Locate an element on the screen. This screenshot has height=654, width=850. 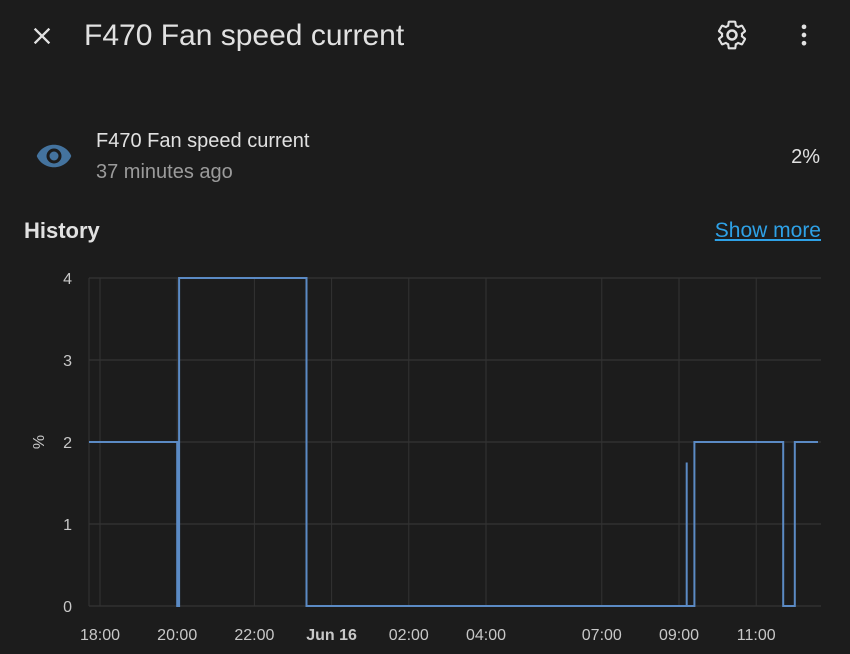
x-tick-label: 22:00 is located at coordinates (254, 635).